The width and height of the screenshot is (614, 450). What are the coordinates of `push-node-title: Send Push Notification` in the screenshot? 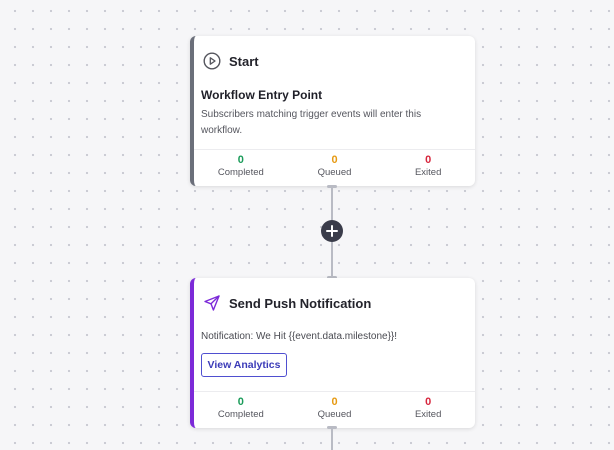 It's located at (300, 303).